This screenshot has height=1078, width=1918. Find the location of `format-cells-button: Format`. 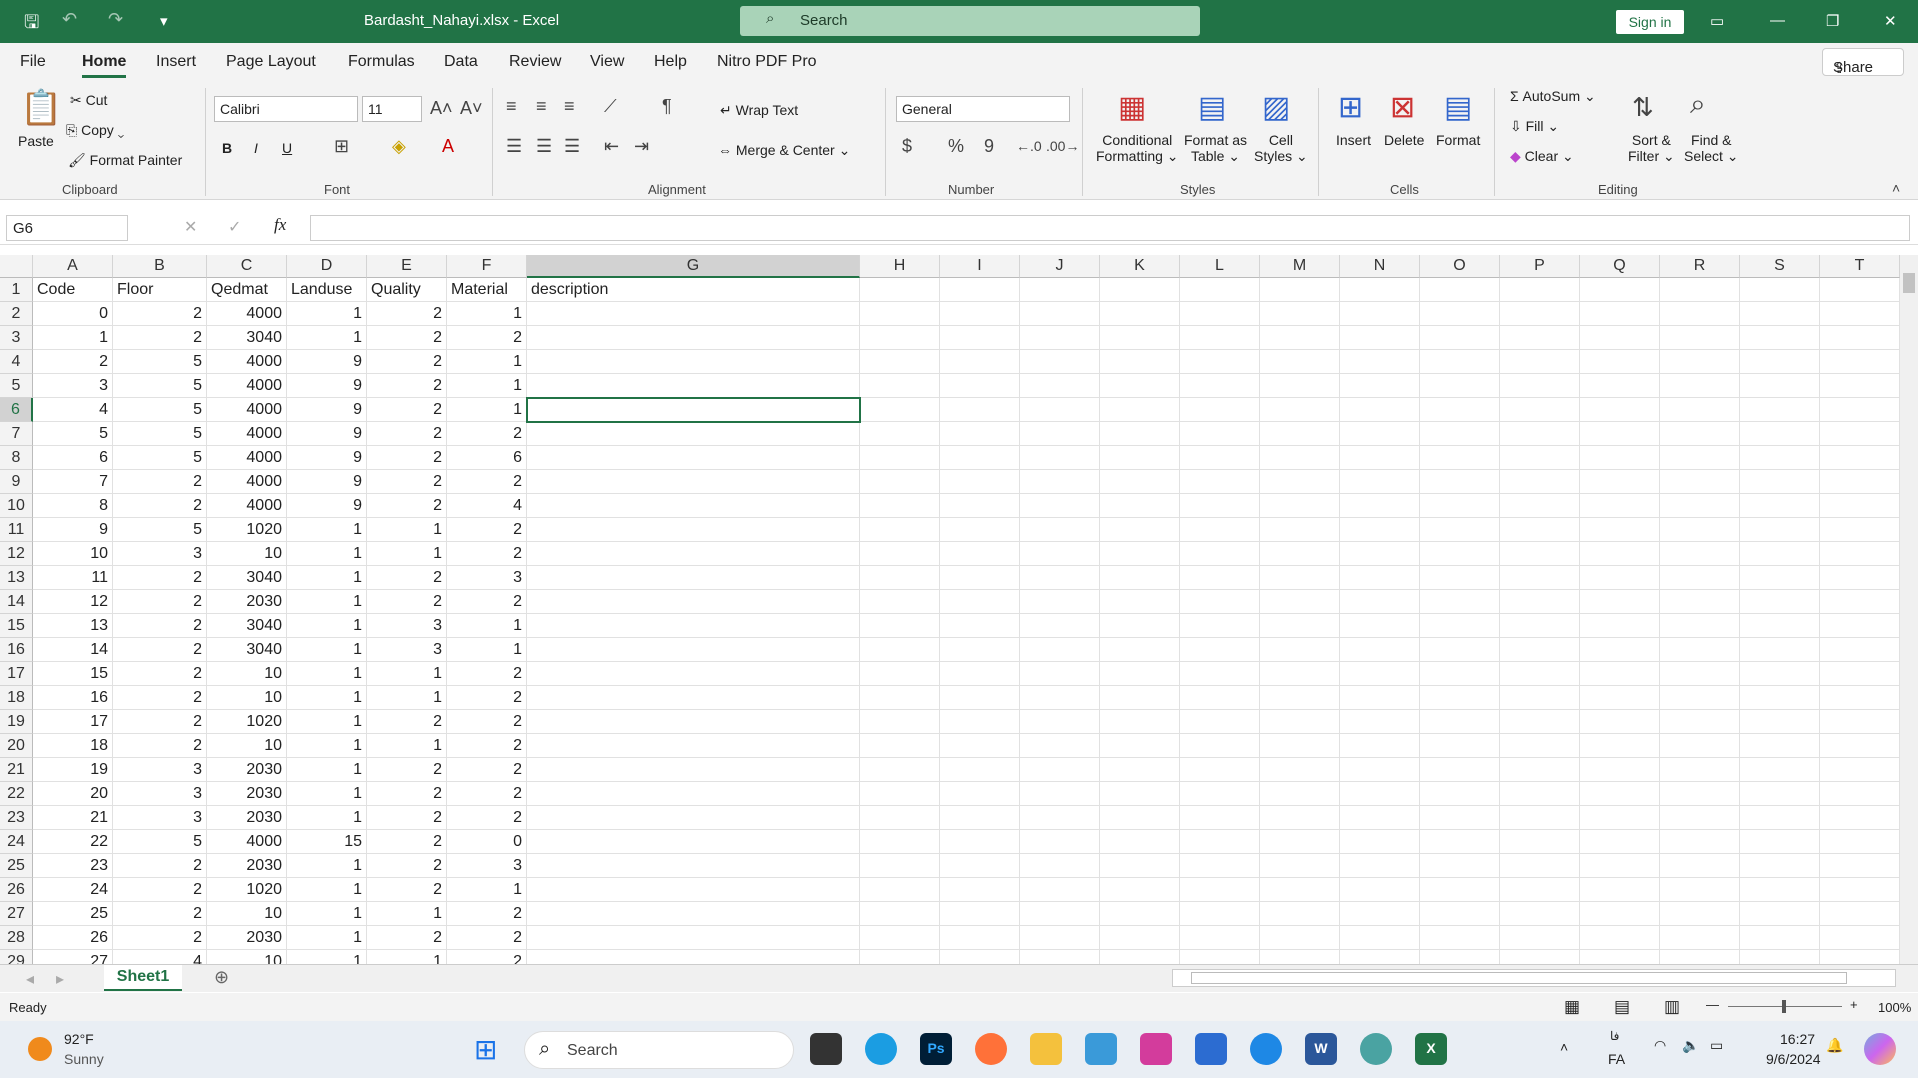

format-cells-button: Format is located at coordinates (1458, 140).